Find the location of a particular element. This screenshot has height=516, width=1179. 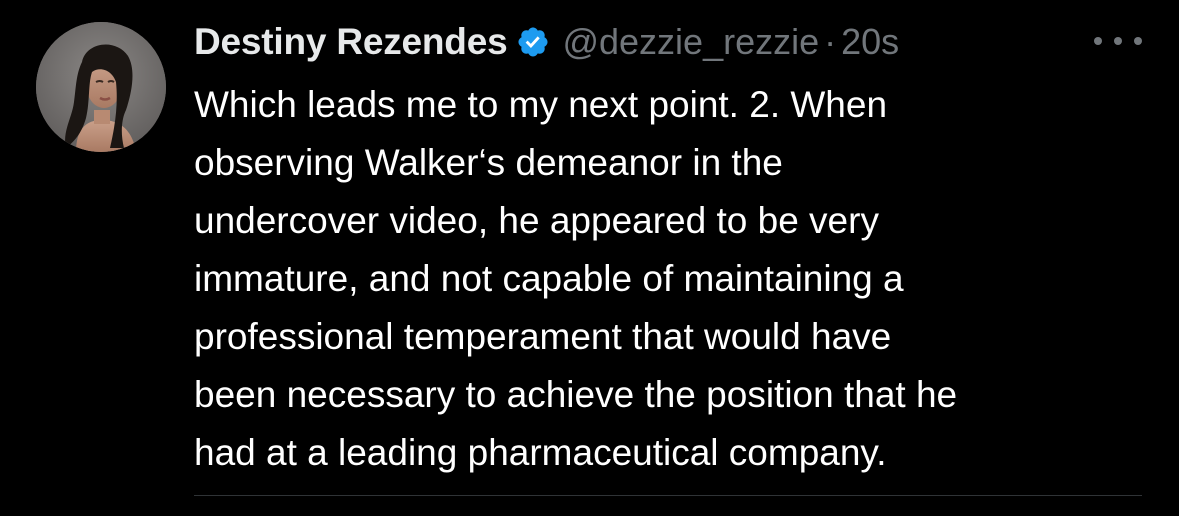

avatar is located at coordinates (101, 87).